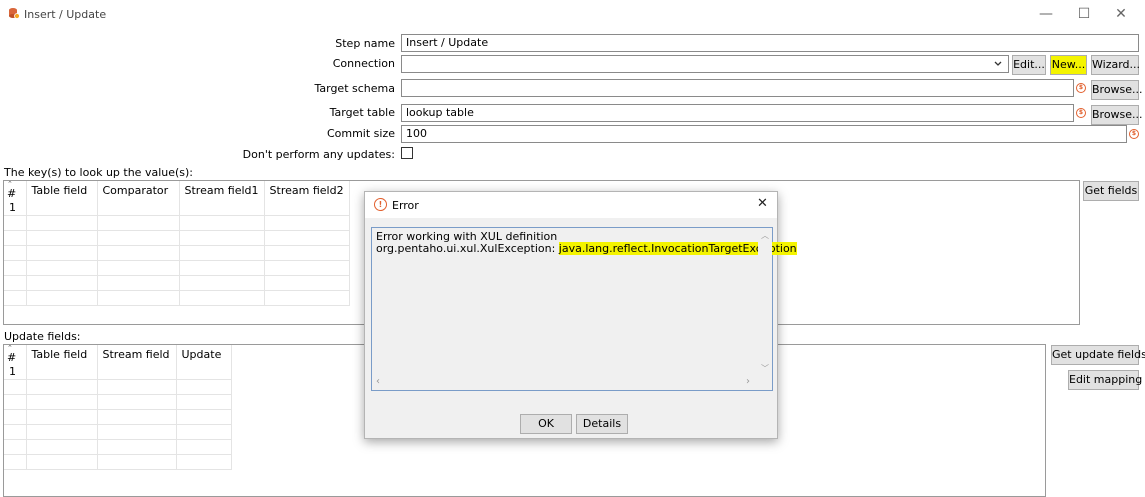  I want to click on keys-section-label: The key(s) to look up the value(s):, so click(99, 172).